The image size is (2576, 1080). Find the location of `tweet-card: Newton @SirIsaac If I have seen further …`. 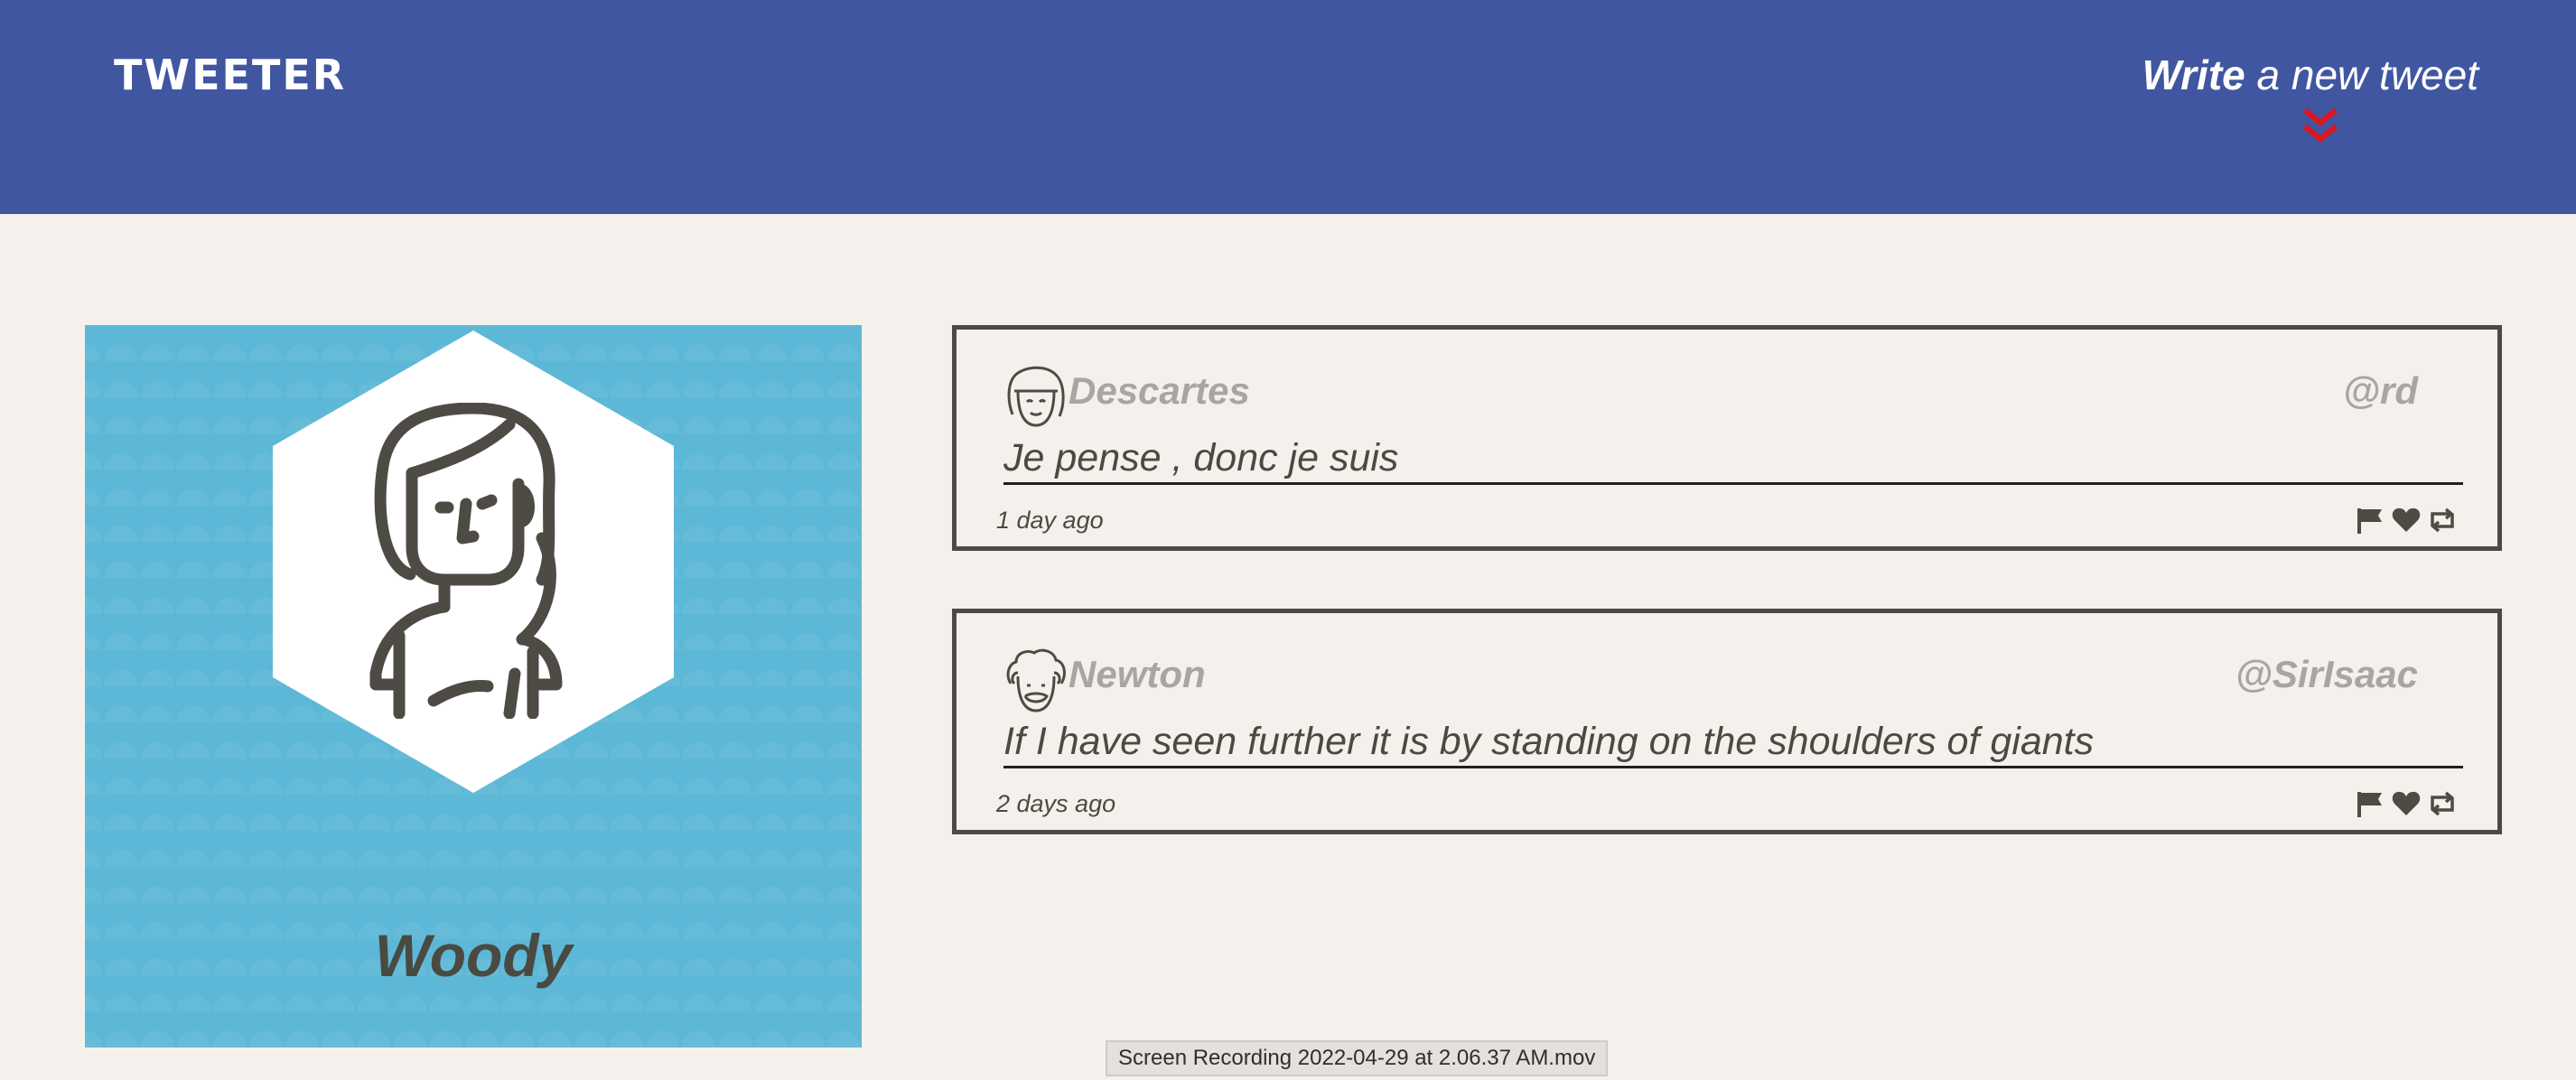

tweet-card: Newton @SirIsaac If I have seen further … is located at coordinates (1727, 721).